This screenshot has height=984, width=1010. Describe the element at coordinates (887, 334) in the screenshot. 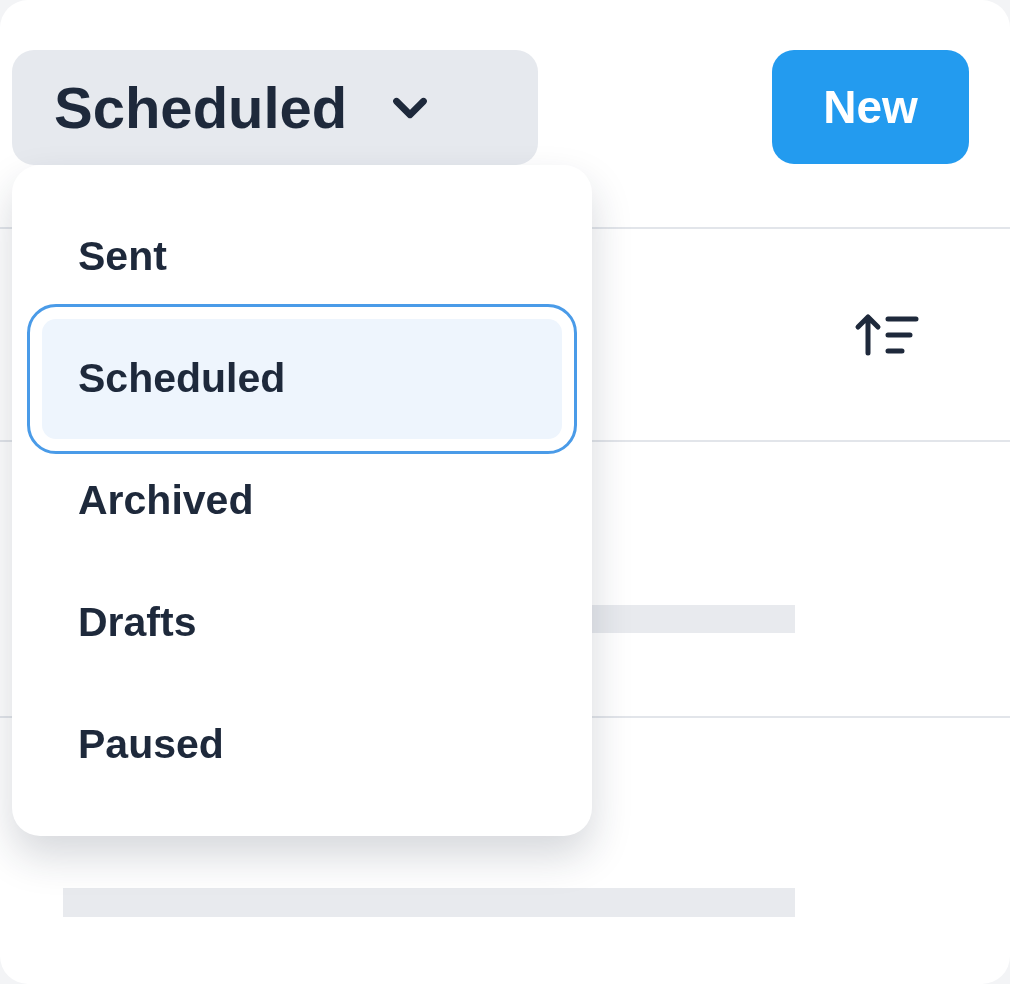

I see `sort-icon` at that location.